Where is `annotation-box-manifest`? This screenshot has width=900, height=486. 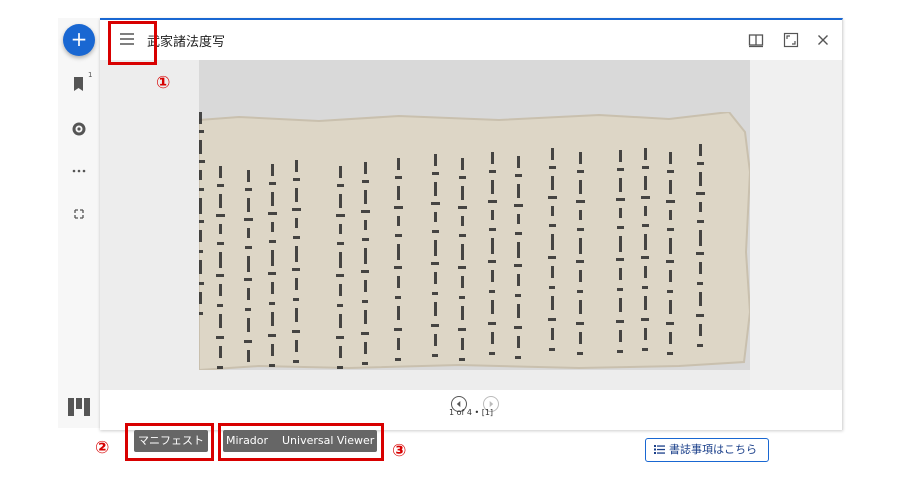
annotation-box-manifest is located at coordinates (169, 442).